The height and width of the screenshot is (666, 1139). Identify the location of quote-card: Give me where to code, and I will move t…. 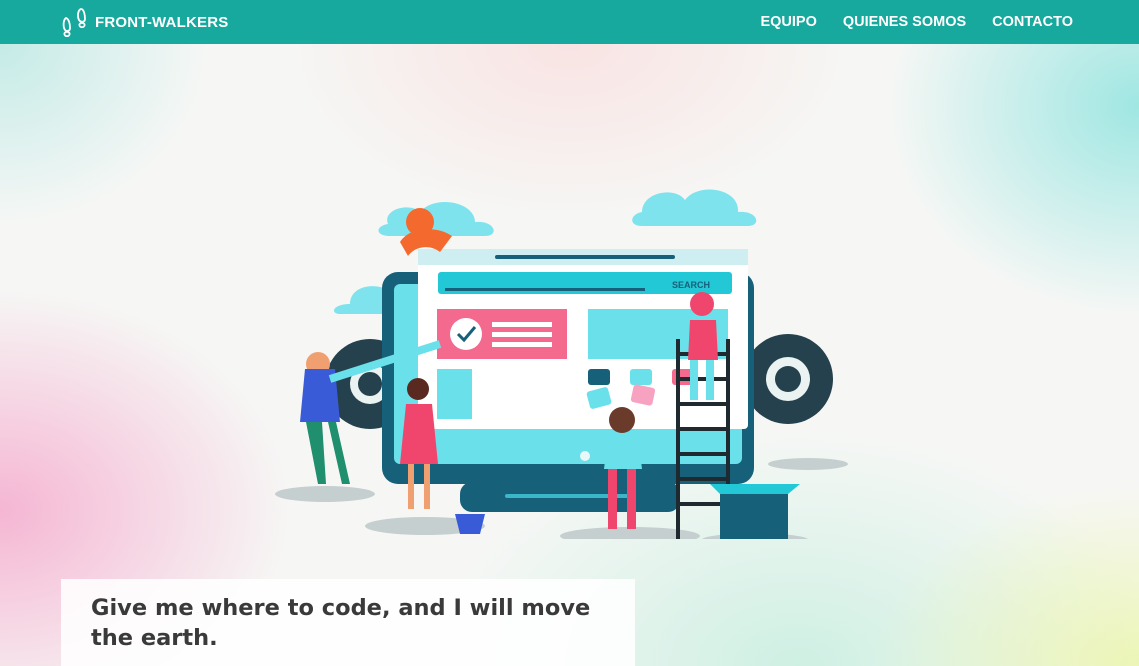
(348, 622).